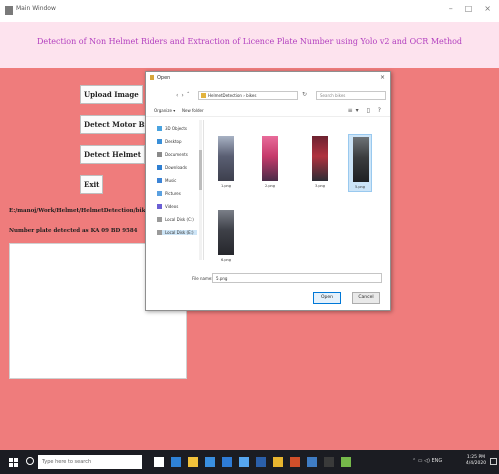  What do you see at coordinates (159, 193) in the screenshot?
I see `pictures-icon` at bounding box center [159, 193].